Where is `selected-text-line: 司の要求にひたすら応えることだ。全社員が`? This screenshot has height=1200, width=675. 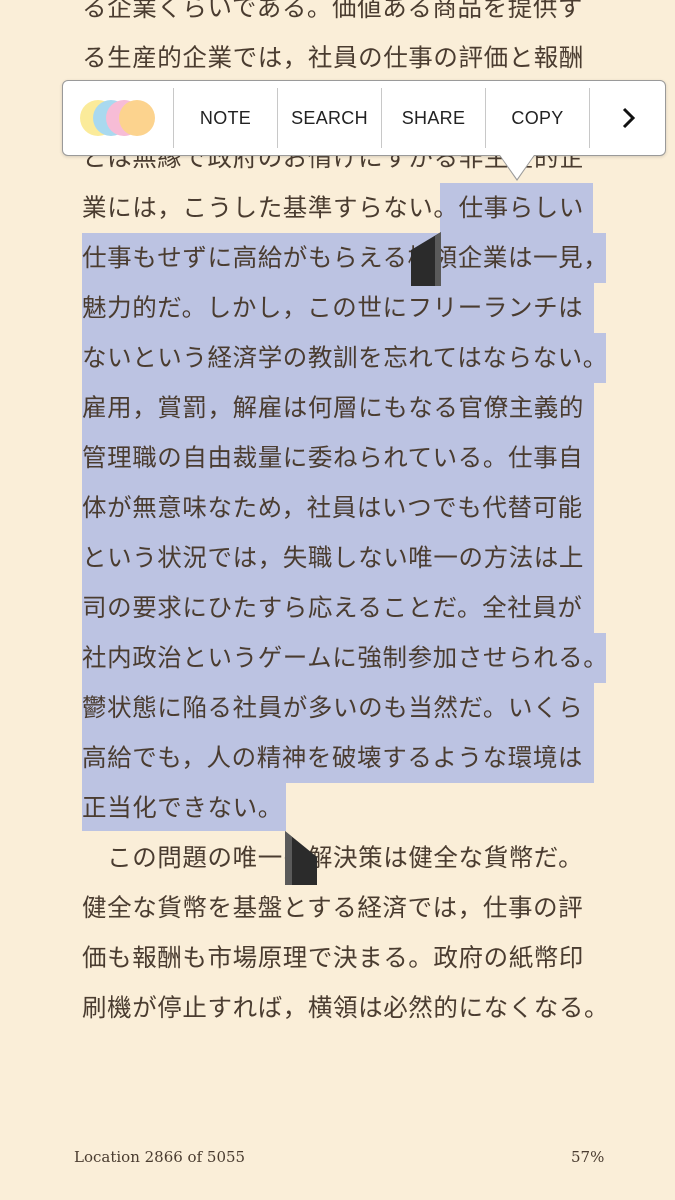 selected-text-line: 司の要求にひたすら応えることだ。全社員が is located at coordinates (332, 608).